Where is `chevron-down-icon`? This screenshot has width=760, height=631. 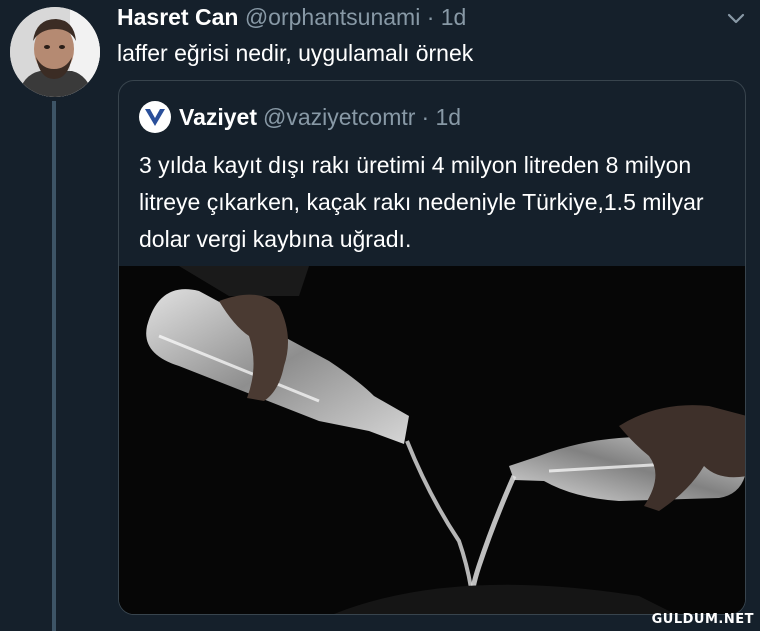
chevron-down-icon is located at coordinates (736, 19).